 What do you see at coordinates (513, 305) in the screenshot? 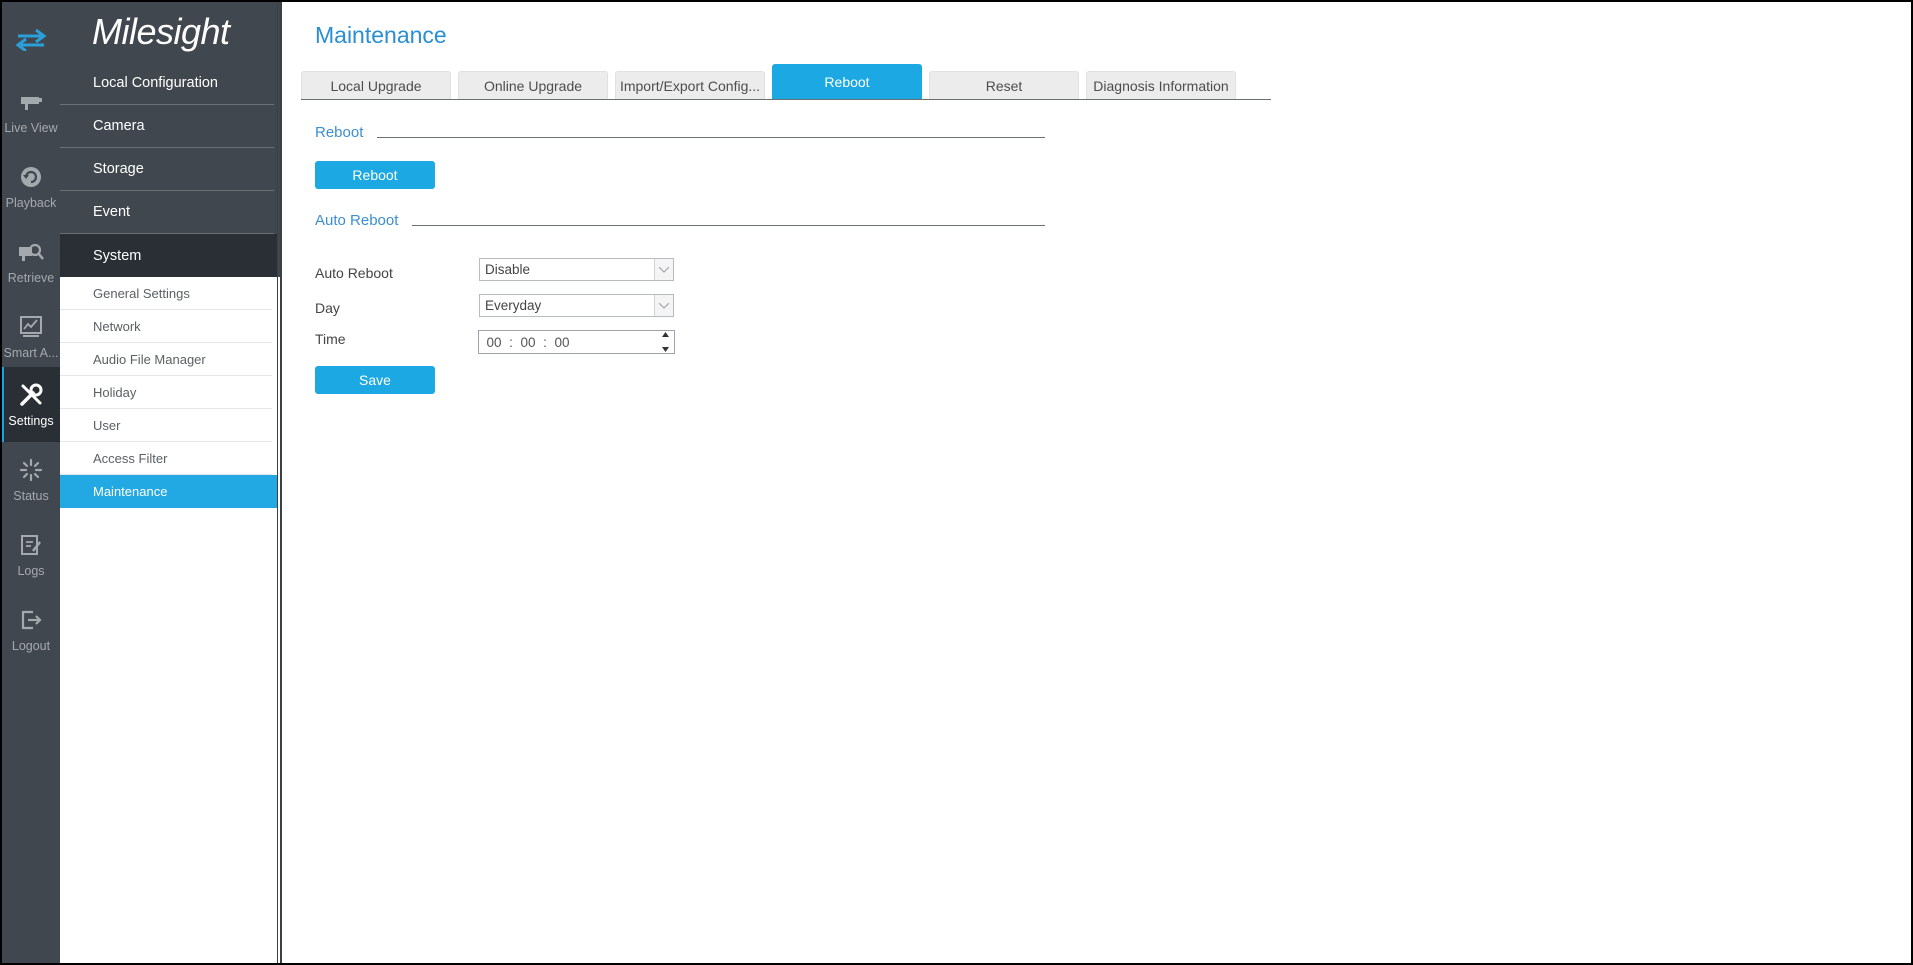
I see `day-selected-value: Everyday` at bounding box center [513, 305].